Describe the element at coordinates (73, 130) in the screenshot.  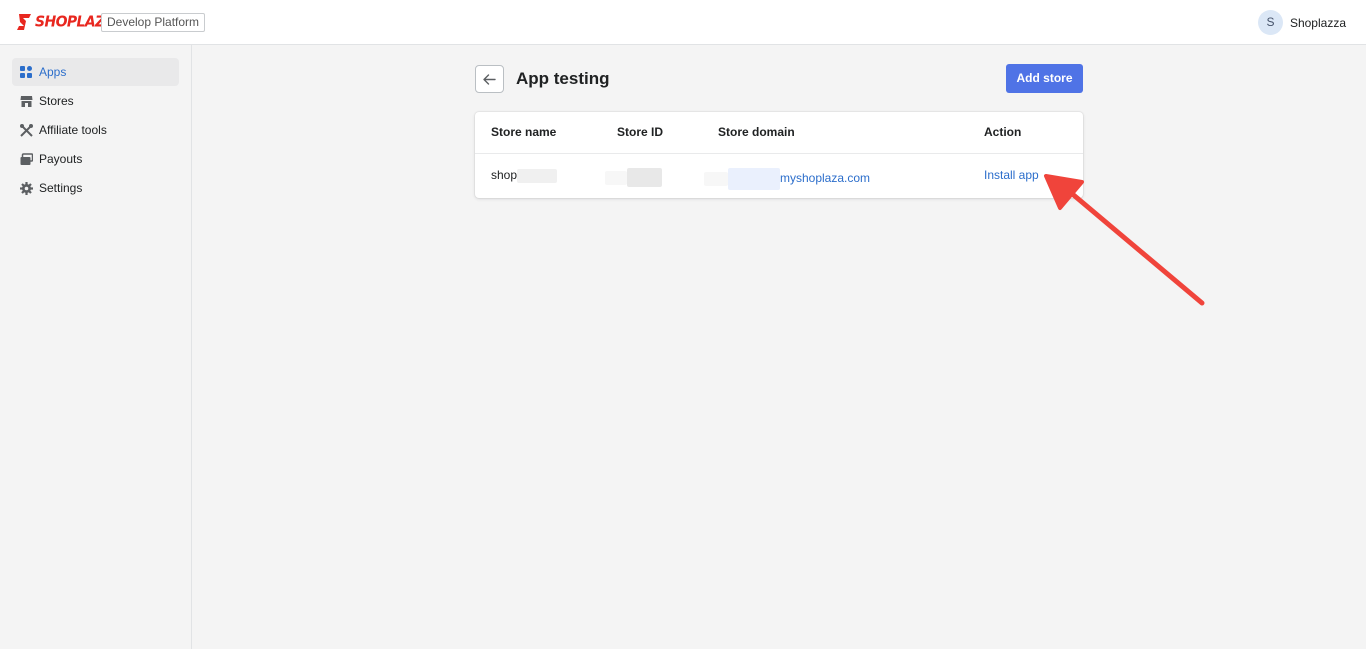
I see `sidebar-item-label: Affiliate tools` at that location.